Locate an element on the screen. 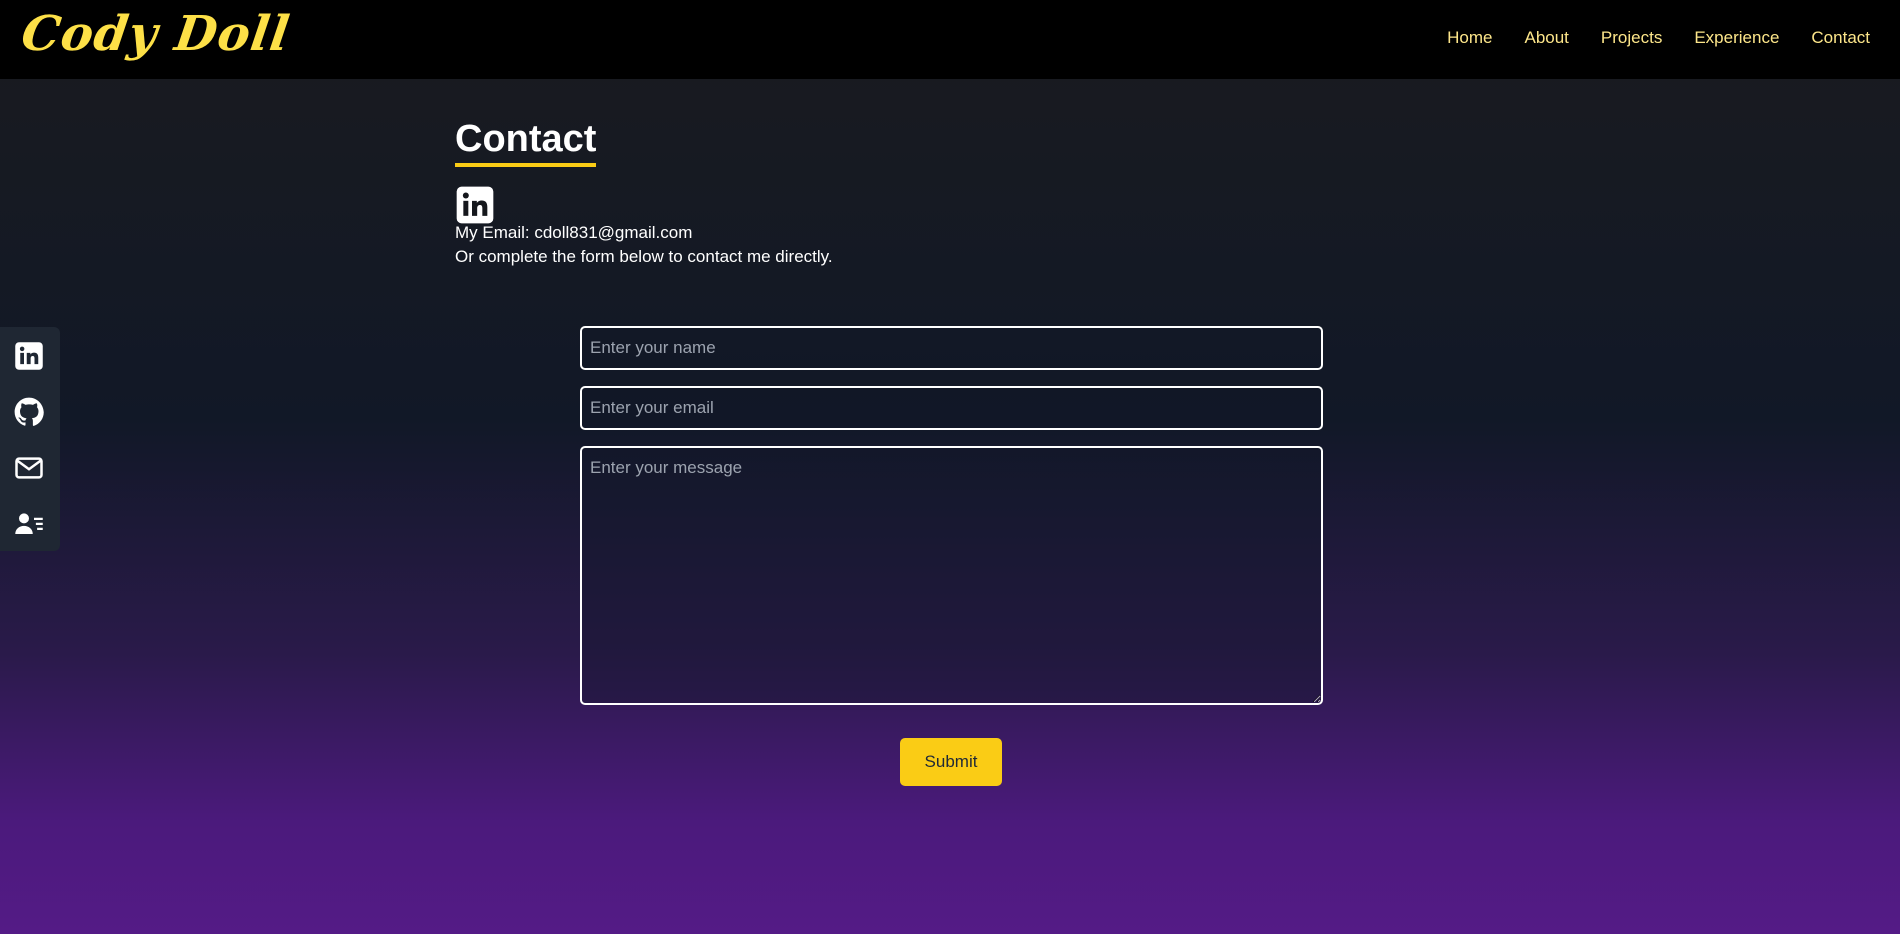 The width and height of the screenshot is (1900, 934). main-nav: Home About Projects Experience Contact is located at coordinates (1642, 38).